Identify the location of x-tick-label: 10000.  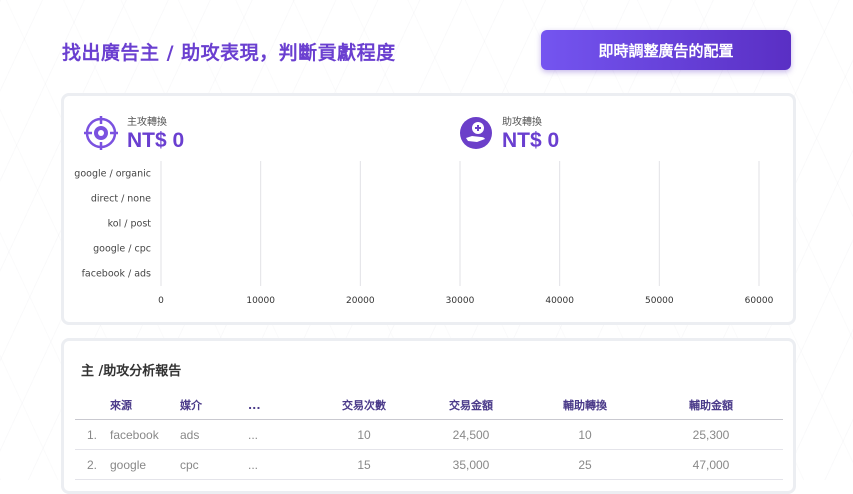
(260, 301).